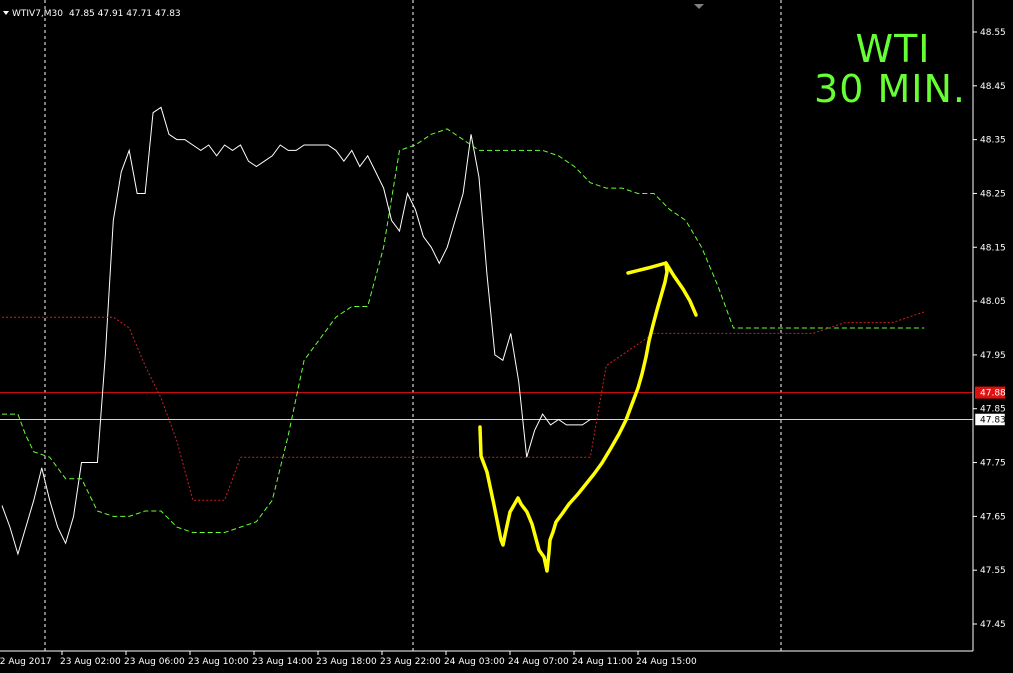  What do you see at coordinates (993, 33) in the screenshot?
I see `y-tick-label: 48.55` at bounding box center [993, 33].